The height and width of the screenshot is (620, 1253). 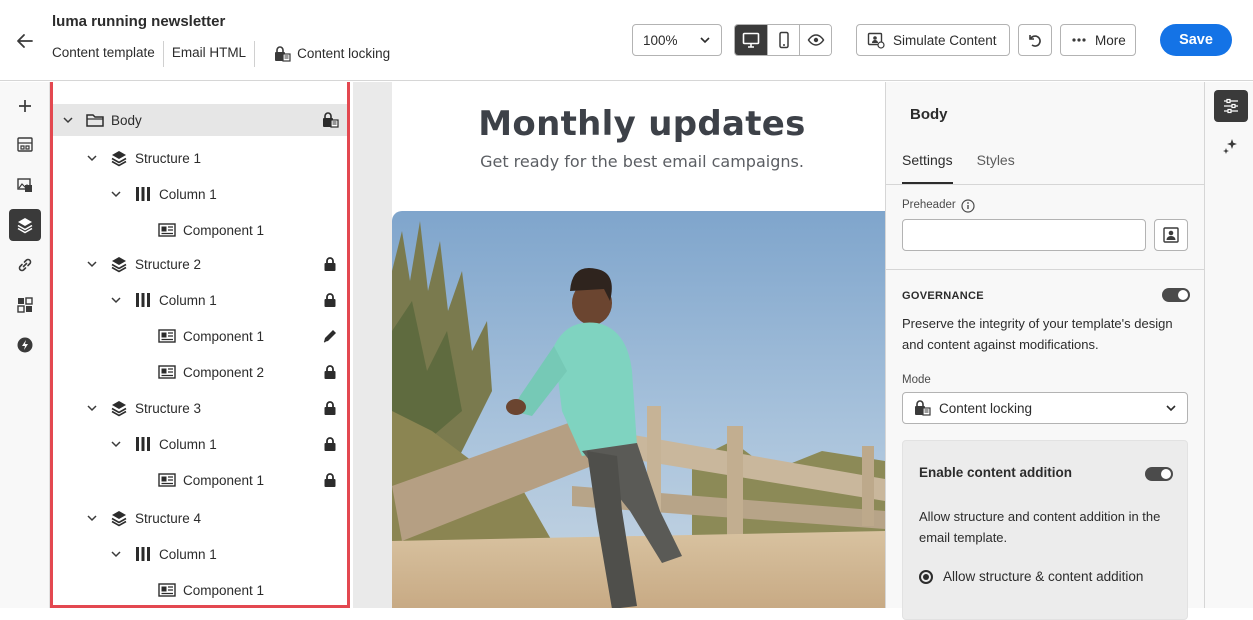 What do you see at coordinates (926, 576) in the screenshot?
I see `radio-selected` at bounding box center [926, 576].